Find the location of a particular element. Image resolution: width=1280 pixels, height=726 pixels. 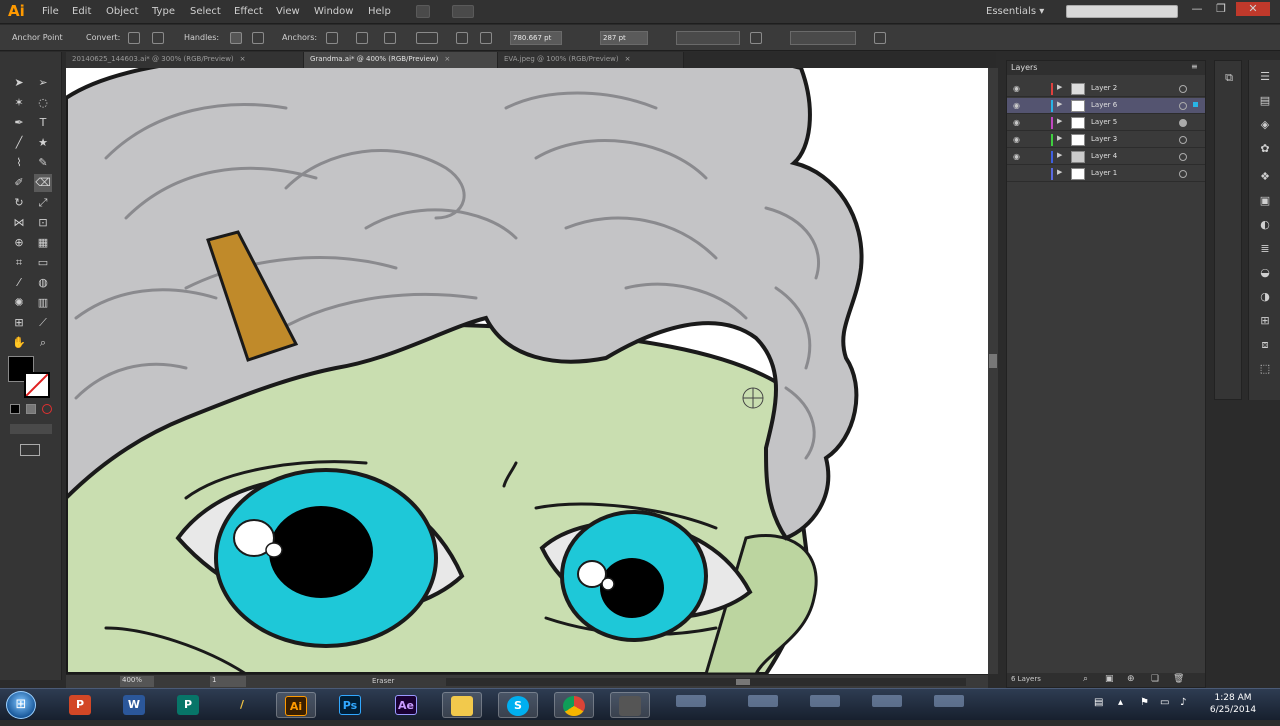

slice-tool-icon: ⟋ is located at coordinates (43, 323).